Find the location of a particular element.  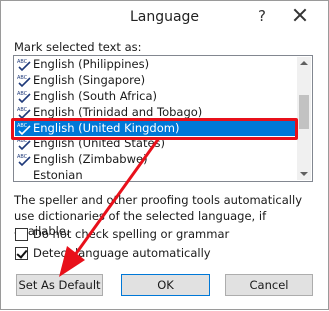

help-icon: ? is located at coordinates (262, 16).